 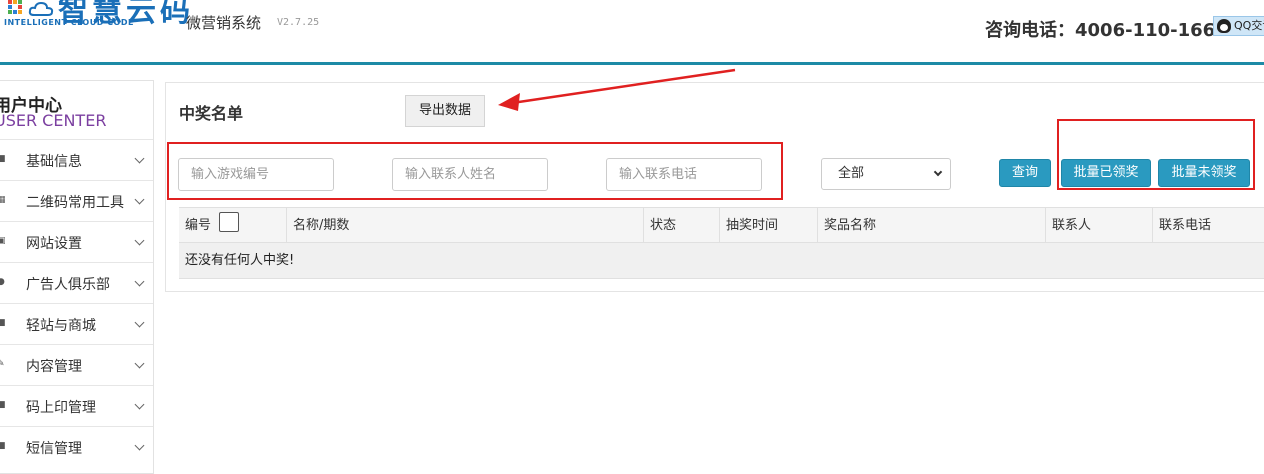 I want to click on user-center-subtitle: USER CENTER, so click(x=53, y=120).